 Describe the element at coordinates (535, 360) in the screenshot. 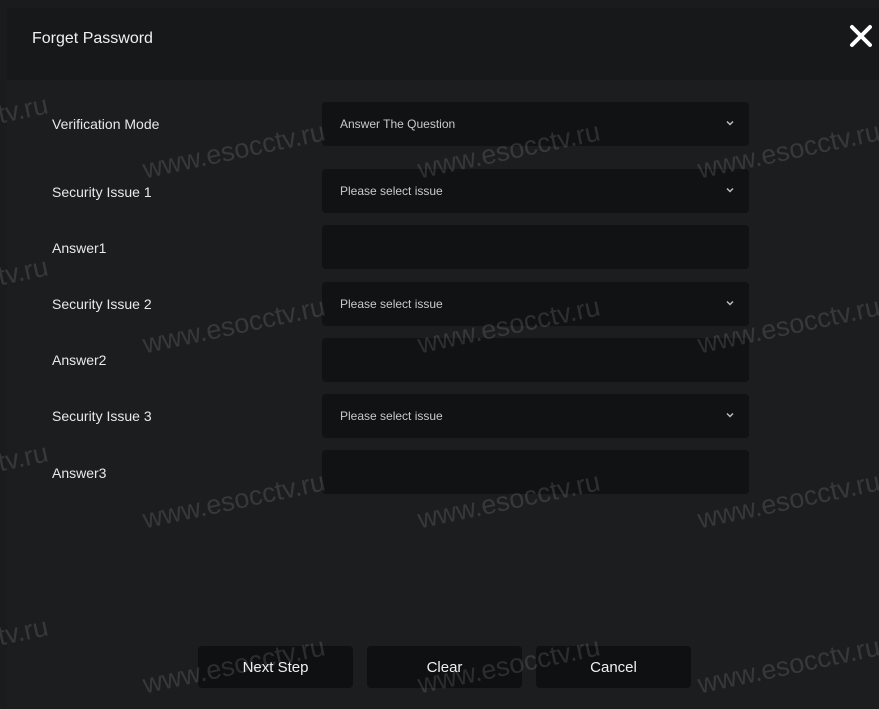

I see `answer-2-input` at that location.